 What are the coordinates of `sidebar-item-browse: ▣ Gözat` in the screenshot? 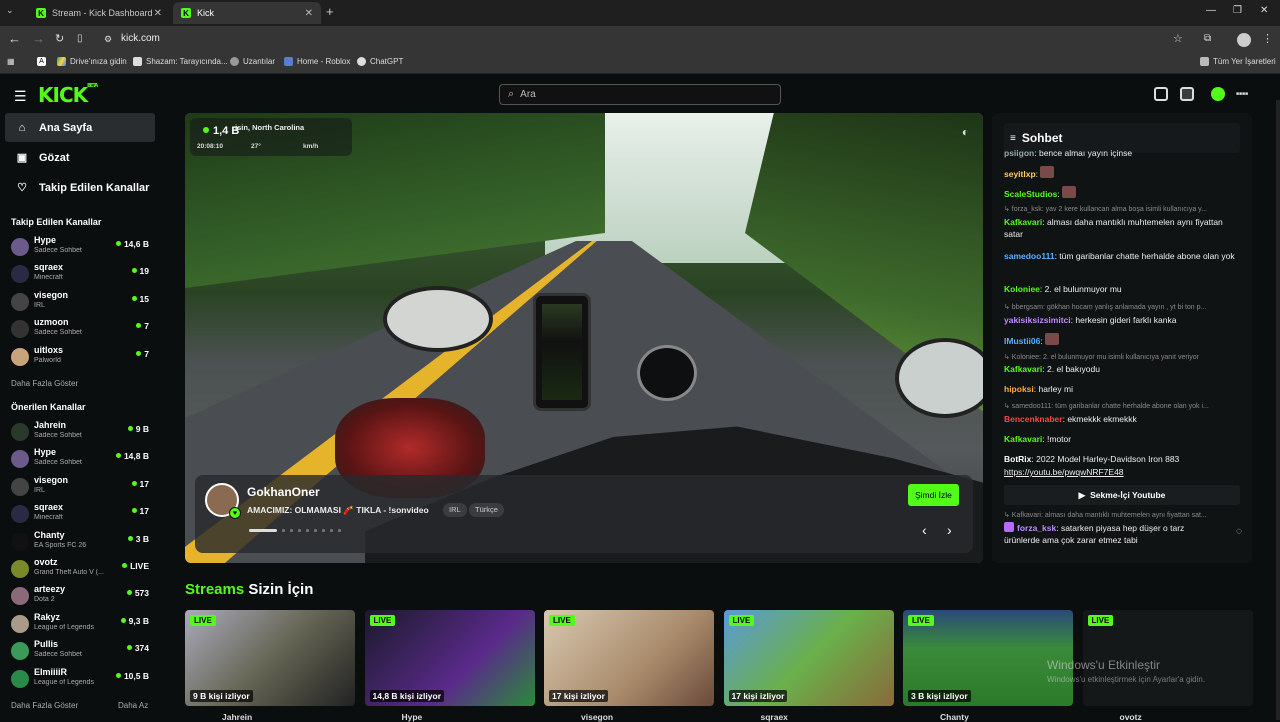 It's located at (80, 157).